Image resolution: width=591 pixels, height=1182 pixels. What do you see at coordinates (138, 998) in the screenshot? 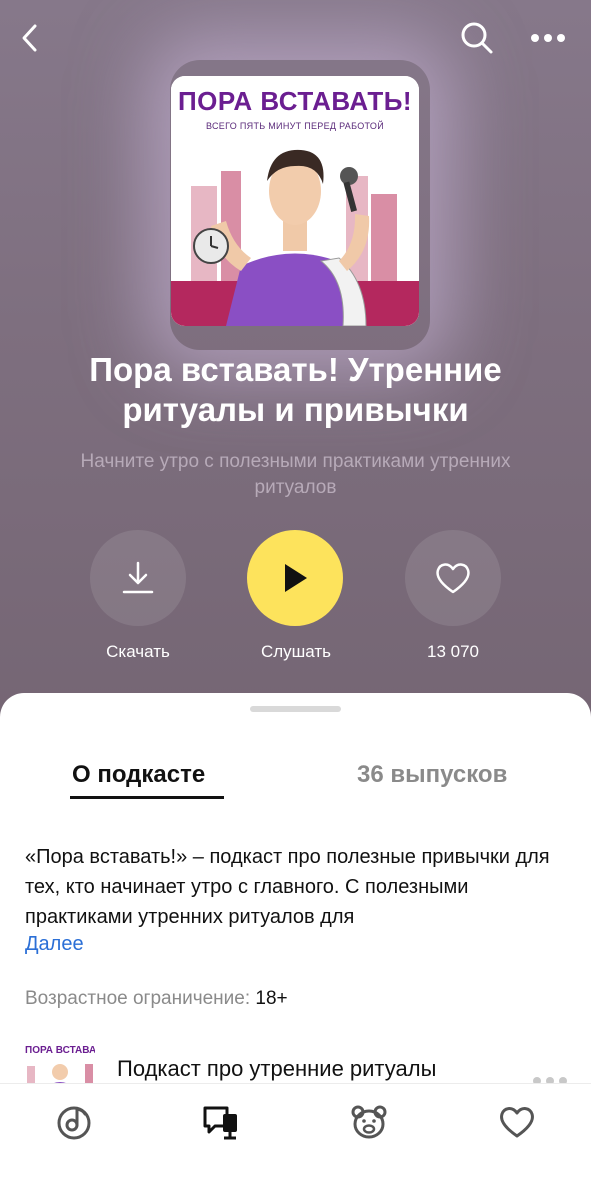
I see `age-label: Возрастное ограничение:` at bounding box center [138, 998].